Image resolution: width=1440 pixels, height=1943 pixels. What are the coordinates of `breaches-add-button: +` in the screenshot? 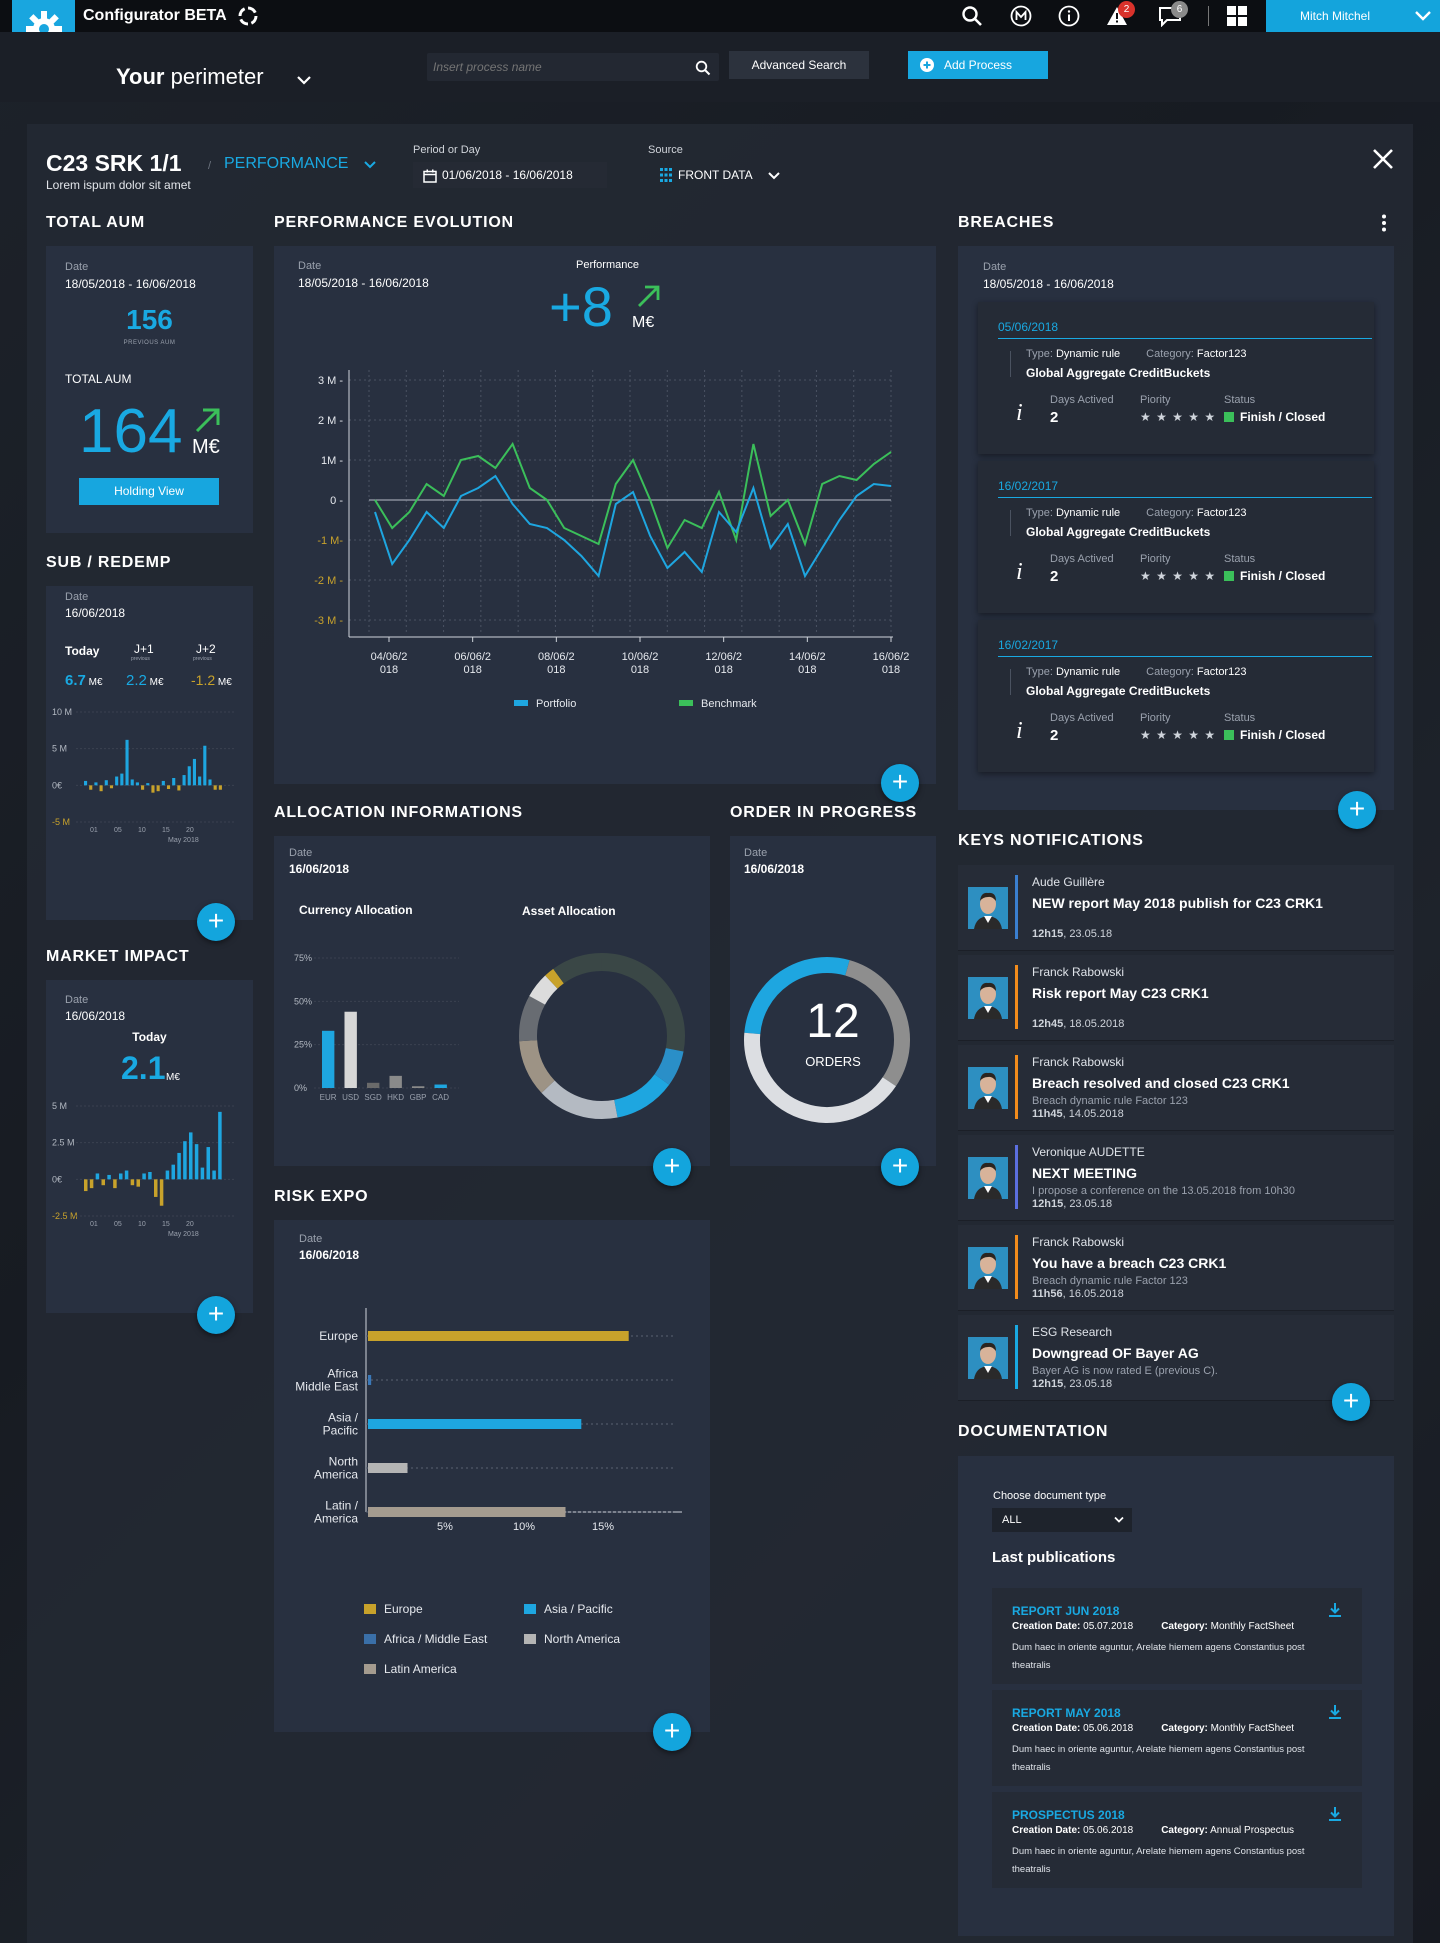 It's located at (1357, 810).